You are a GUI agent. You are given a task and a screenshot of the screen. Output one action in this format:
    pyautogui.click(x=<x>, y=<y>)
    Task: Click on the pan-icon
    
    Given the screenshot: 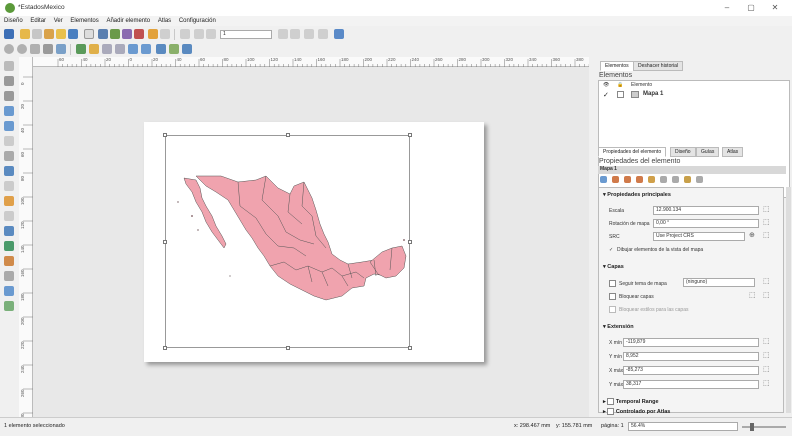 What is the action you would take?
    pyautogui.click(x=9, y=66)
    